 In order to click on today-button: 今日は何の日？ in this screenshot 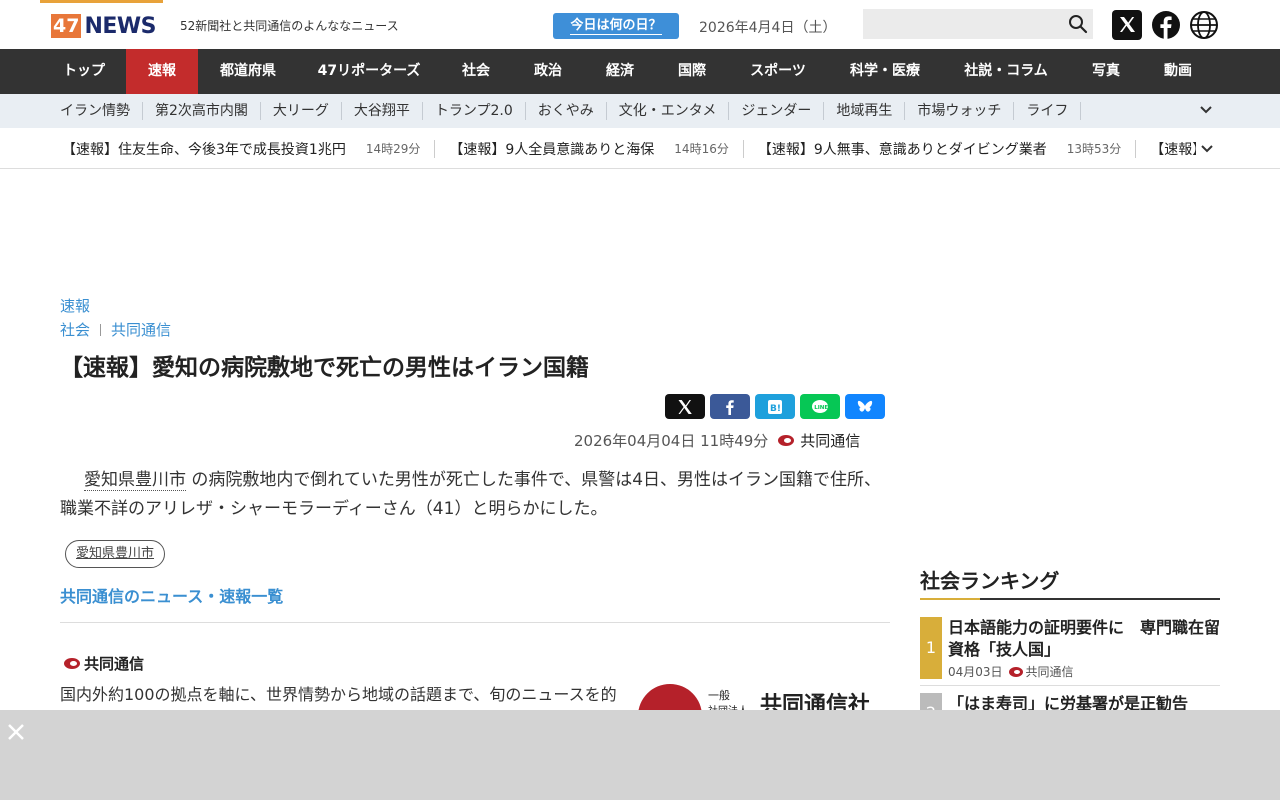, I will do `click(616, 26)`.